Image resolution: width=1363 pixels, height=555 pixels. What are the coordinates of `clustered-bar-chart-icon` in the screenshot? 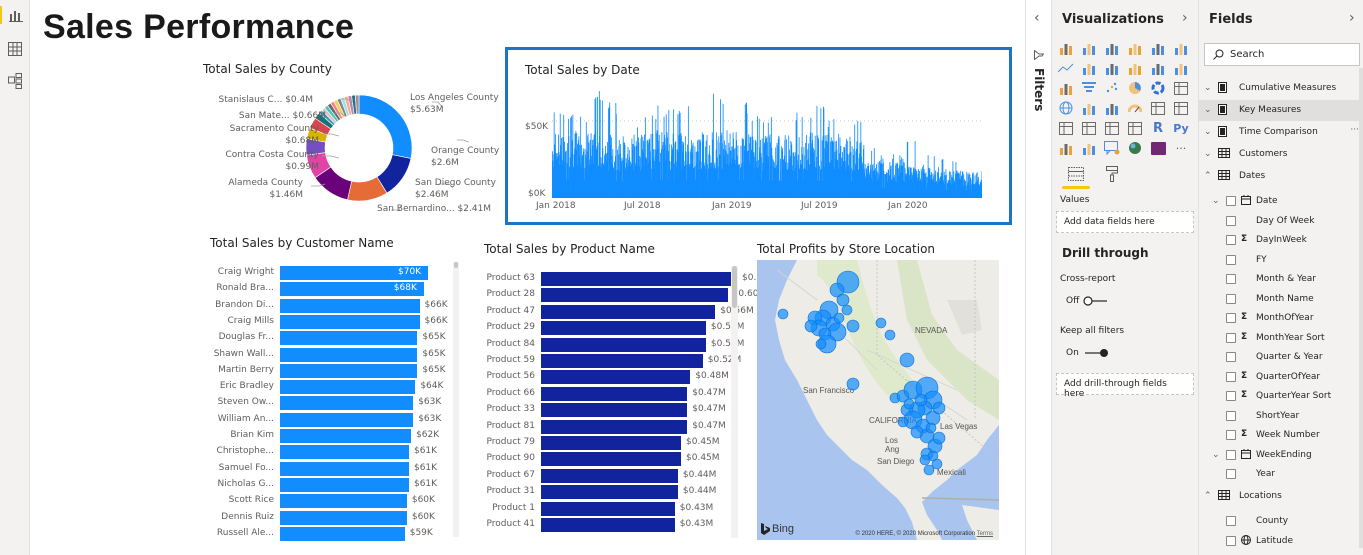 It's located at (1112, 48).